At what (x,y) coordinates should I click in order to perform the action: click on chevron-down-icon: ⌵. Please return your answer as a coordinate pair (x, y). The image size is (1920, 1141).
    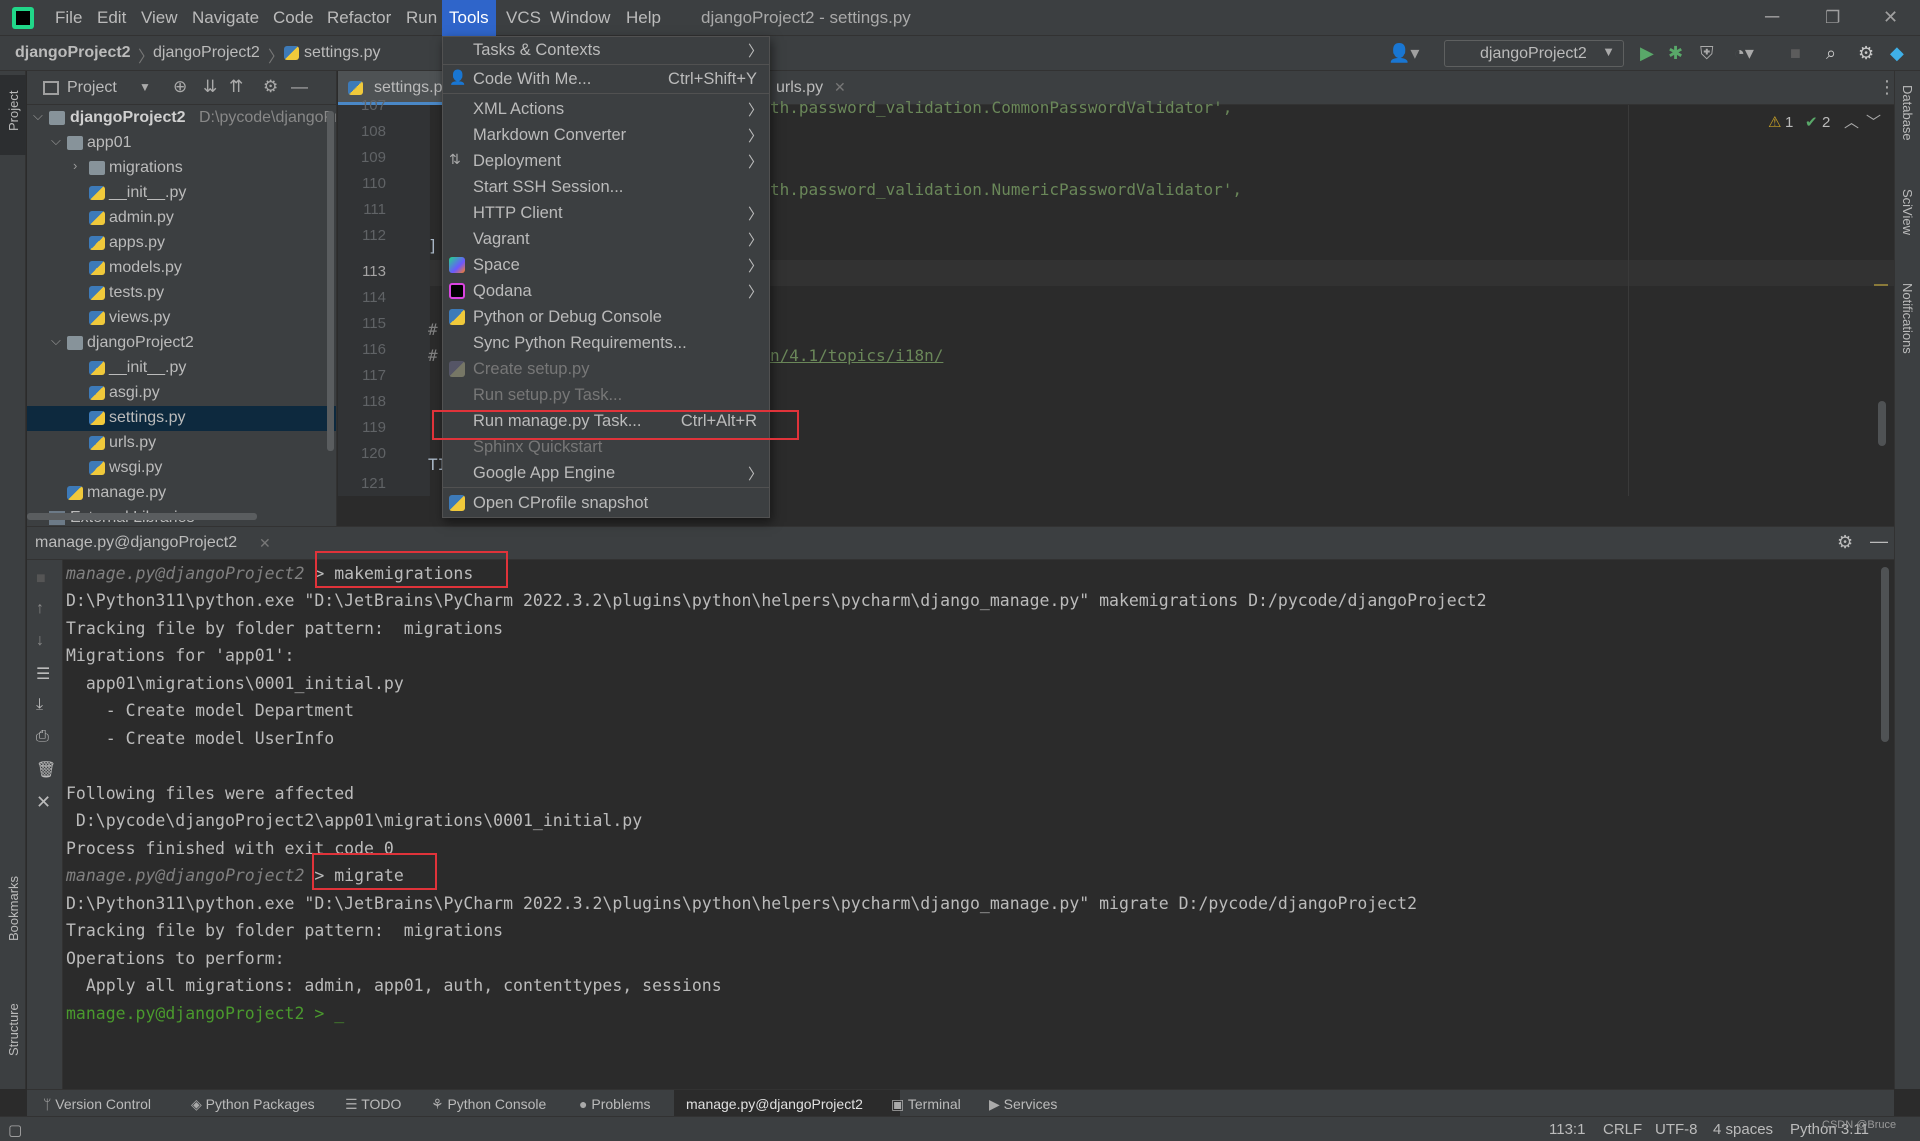
    Looking at the image, I should click on (56, 341).